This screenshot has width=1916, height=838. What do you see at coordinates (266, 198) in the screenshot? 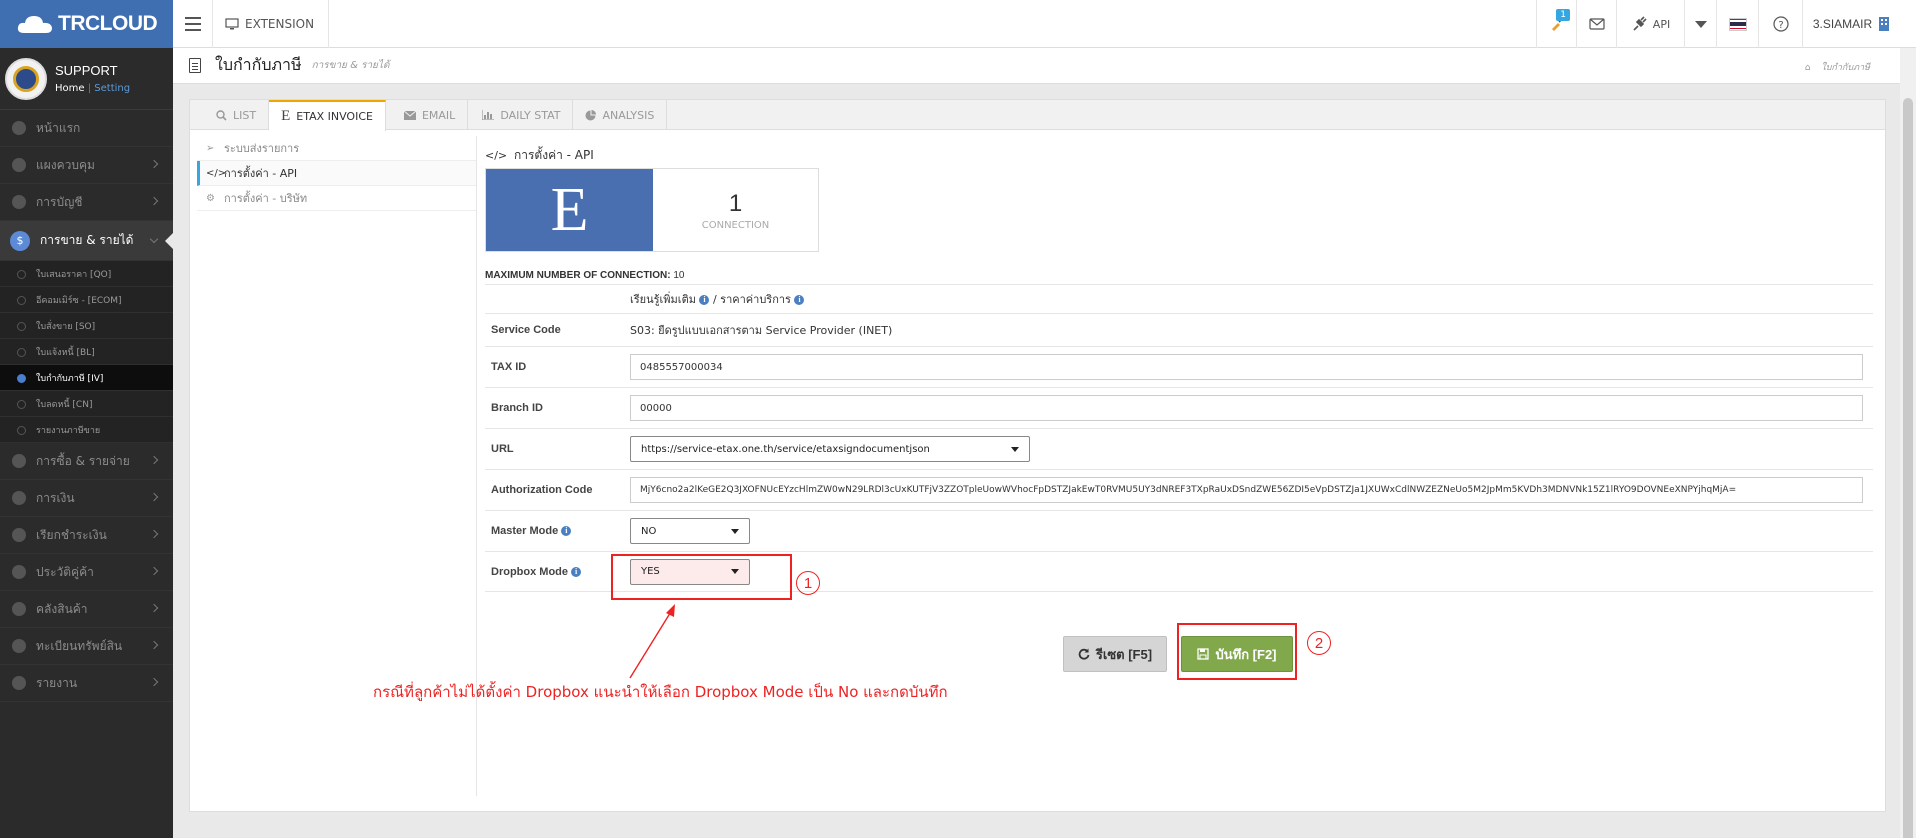
I see `subnav-item-label: การตั้งค่า - บริษัท` at bounding box center [266, 198].